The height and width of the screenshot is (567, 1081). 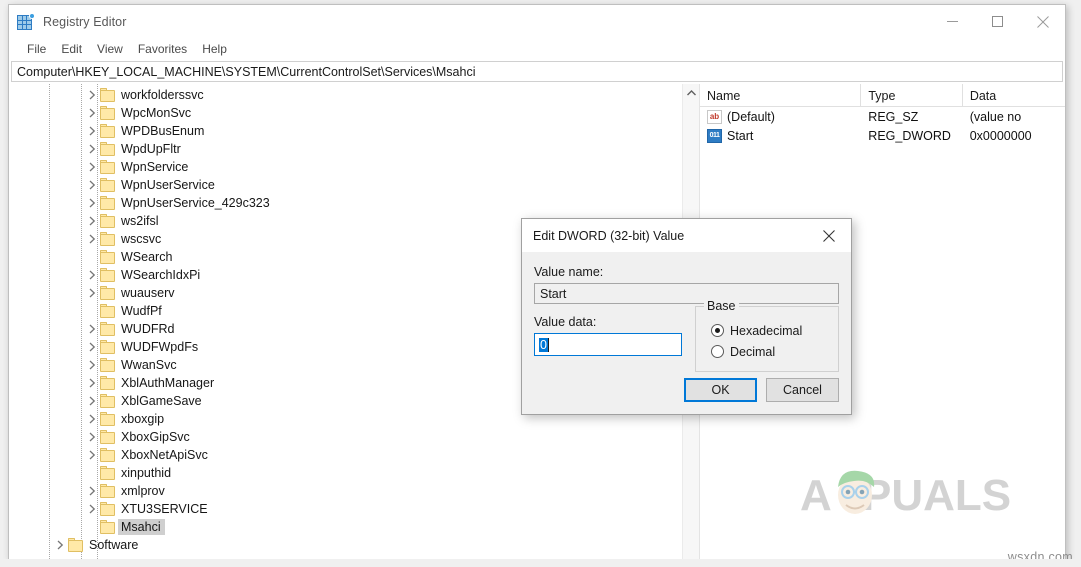 I want to click on cancel-button: Cancel, so click(x=802, y=390).